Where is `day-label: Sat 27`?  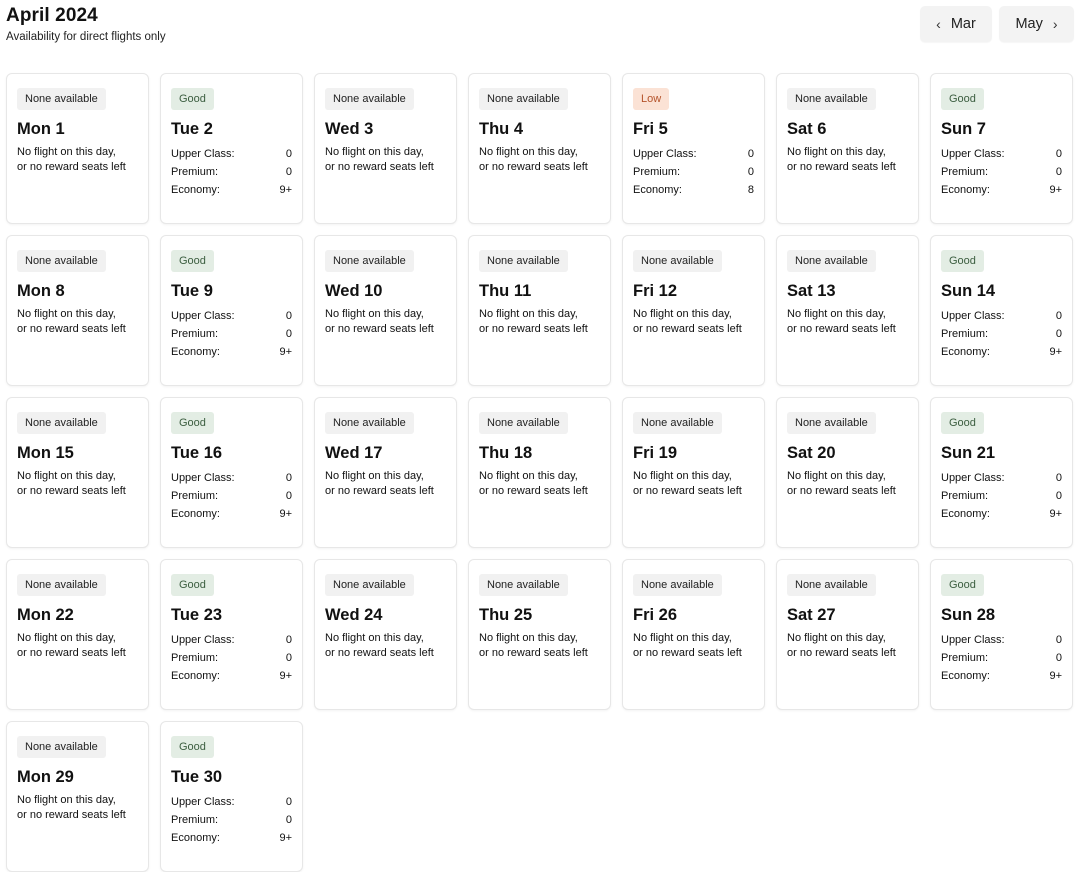 day-label: Sat 27 is located at coordinates (811, 615).